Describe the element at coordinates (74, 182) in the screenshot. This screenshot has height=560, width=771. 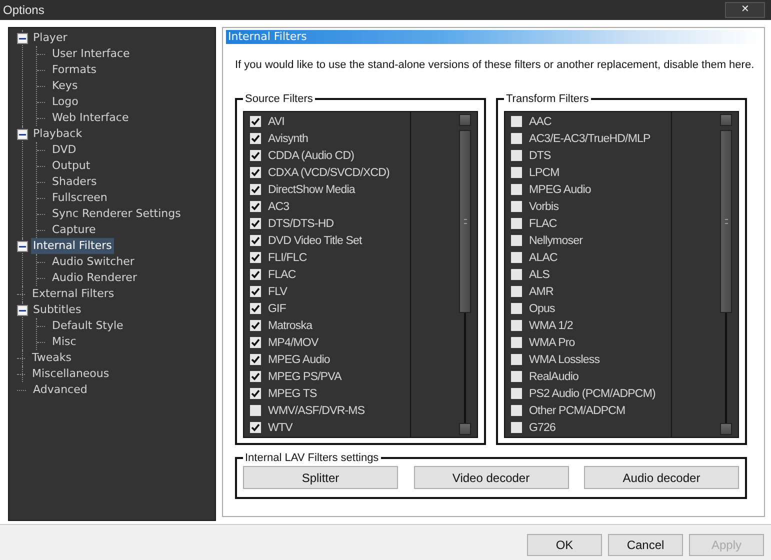
I see `tree-item: Shaders` at that location.